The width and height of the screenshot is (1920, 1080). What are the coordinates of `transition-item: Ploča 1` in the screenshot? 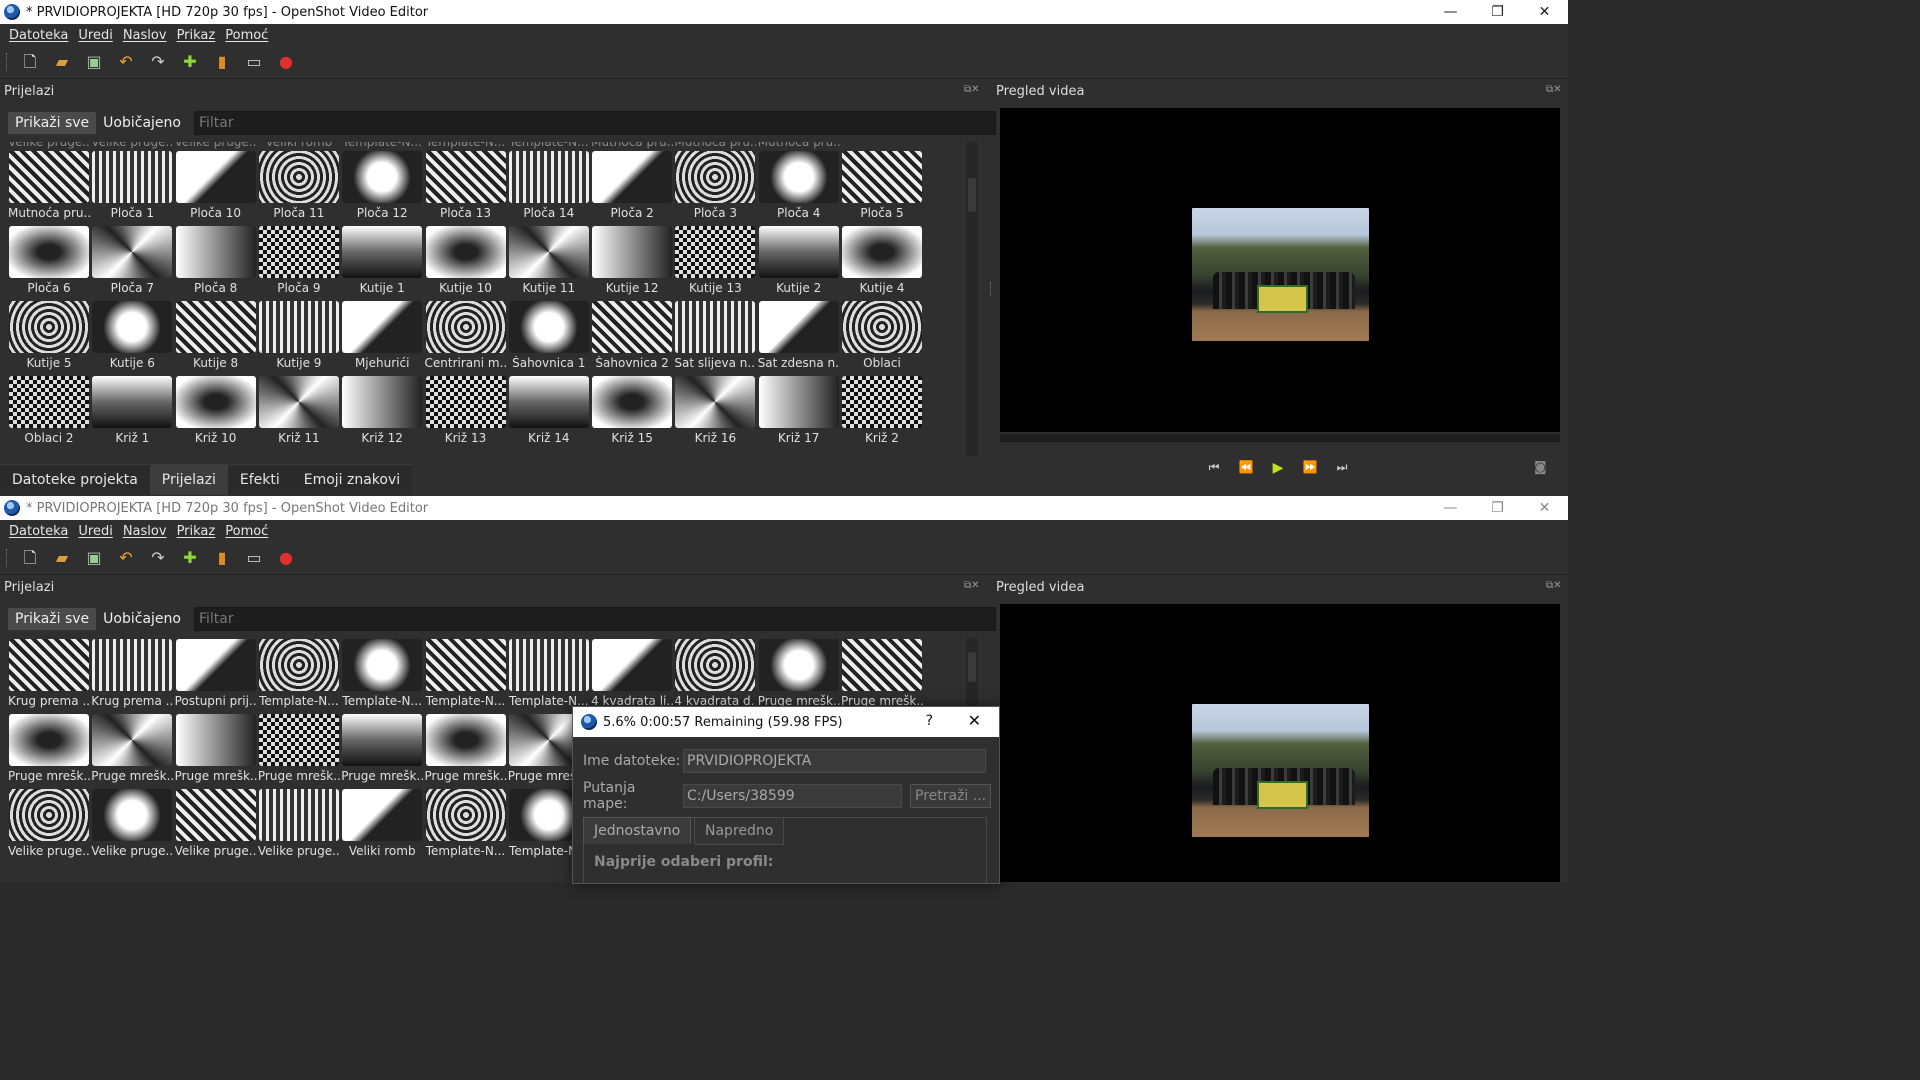 It's located at (132, 187).